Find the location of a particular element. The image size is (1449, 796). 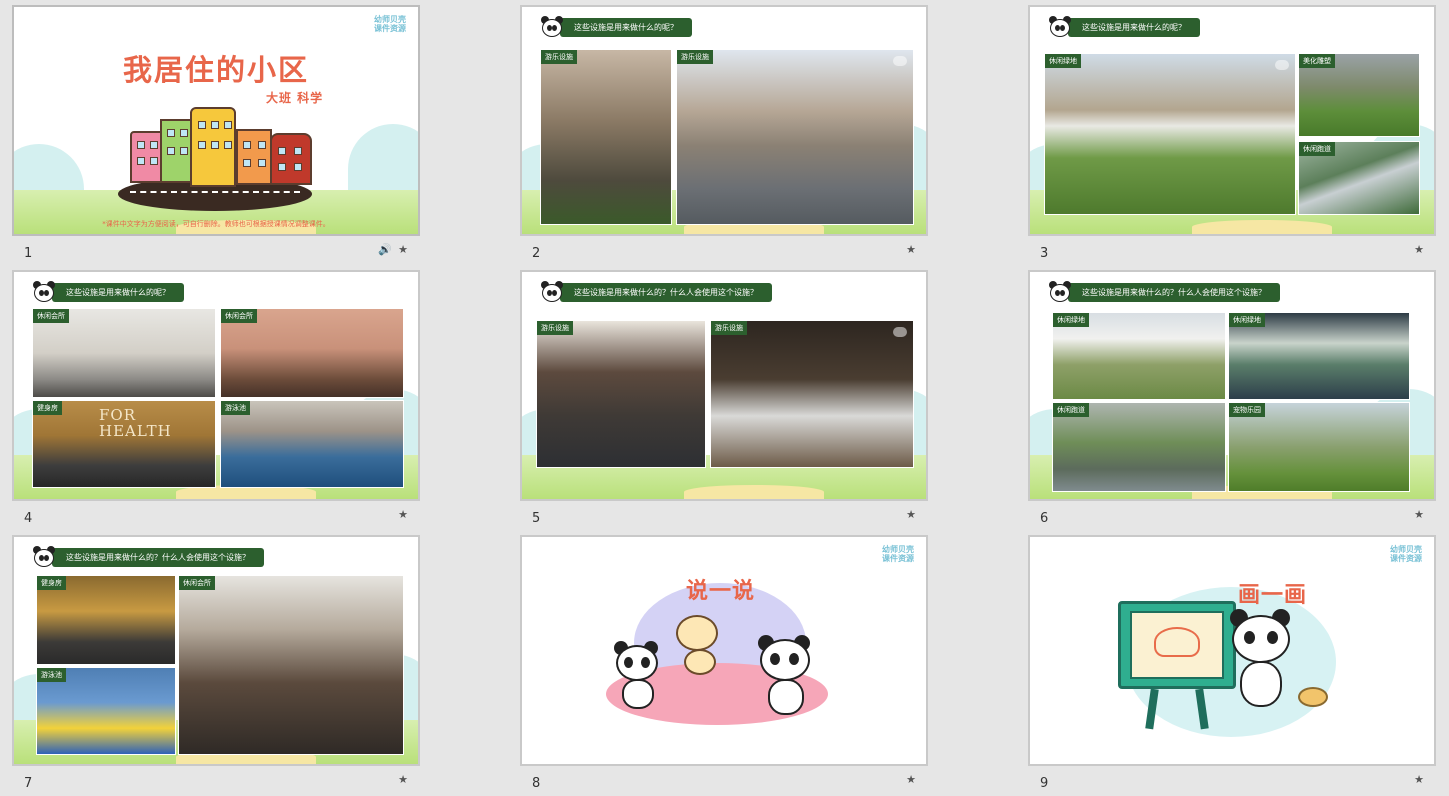

slide-2-canvas: 这些设施是用来做什么的呢？ 游乐设施 游乐设施 is located at coordinates (724, 120).